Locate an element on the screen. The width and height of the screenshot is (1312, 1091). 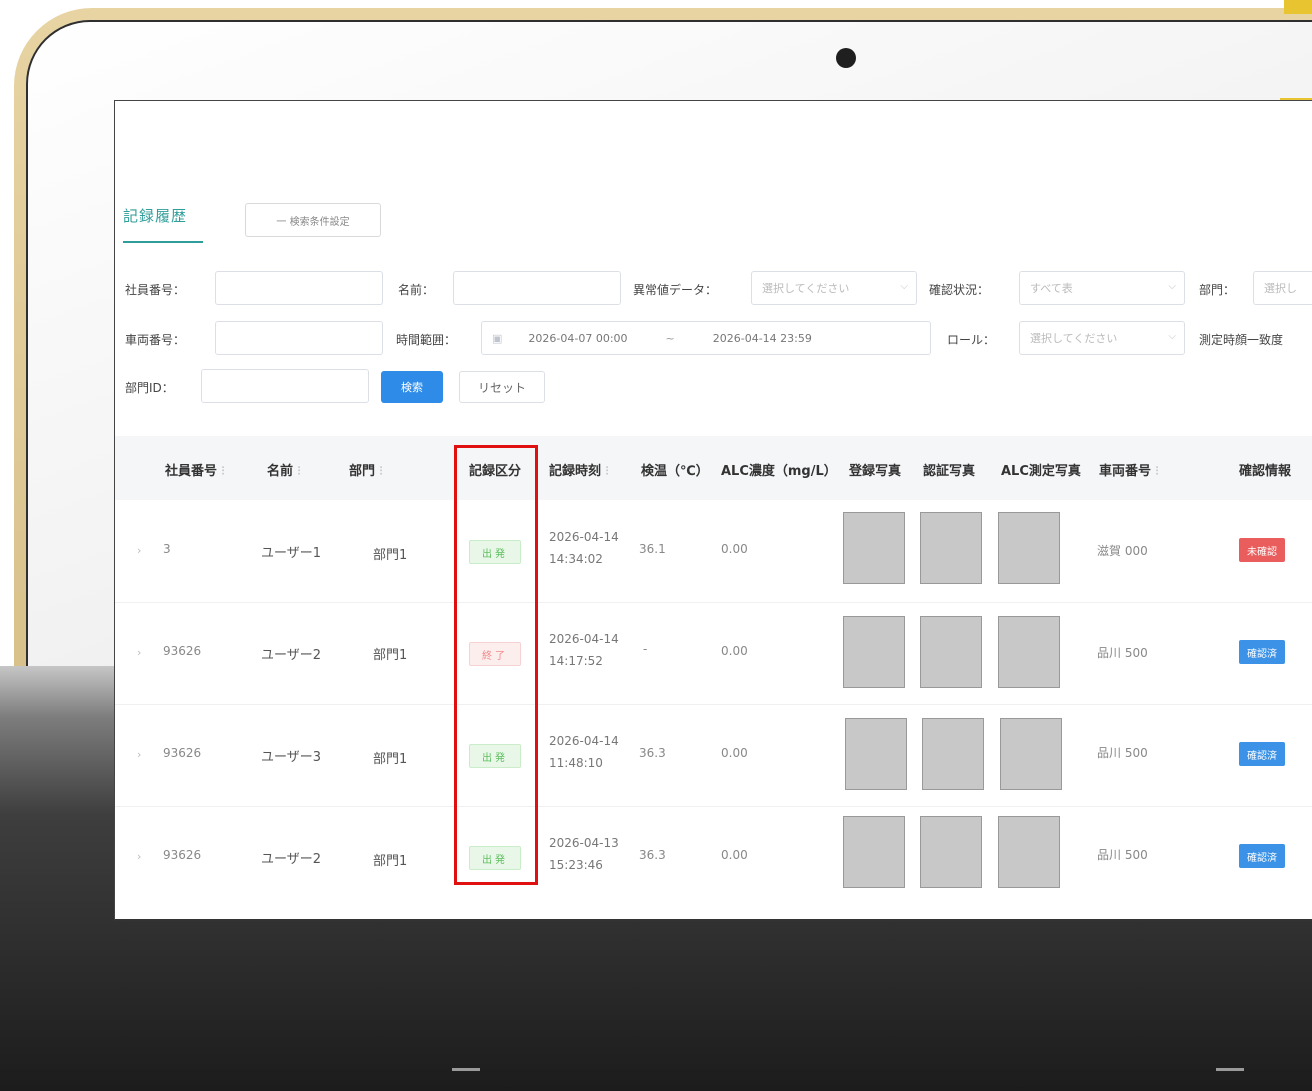
confirm-status-select: すべて表 ⌵ is located at coordinates (1102, 288).